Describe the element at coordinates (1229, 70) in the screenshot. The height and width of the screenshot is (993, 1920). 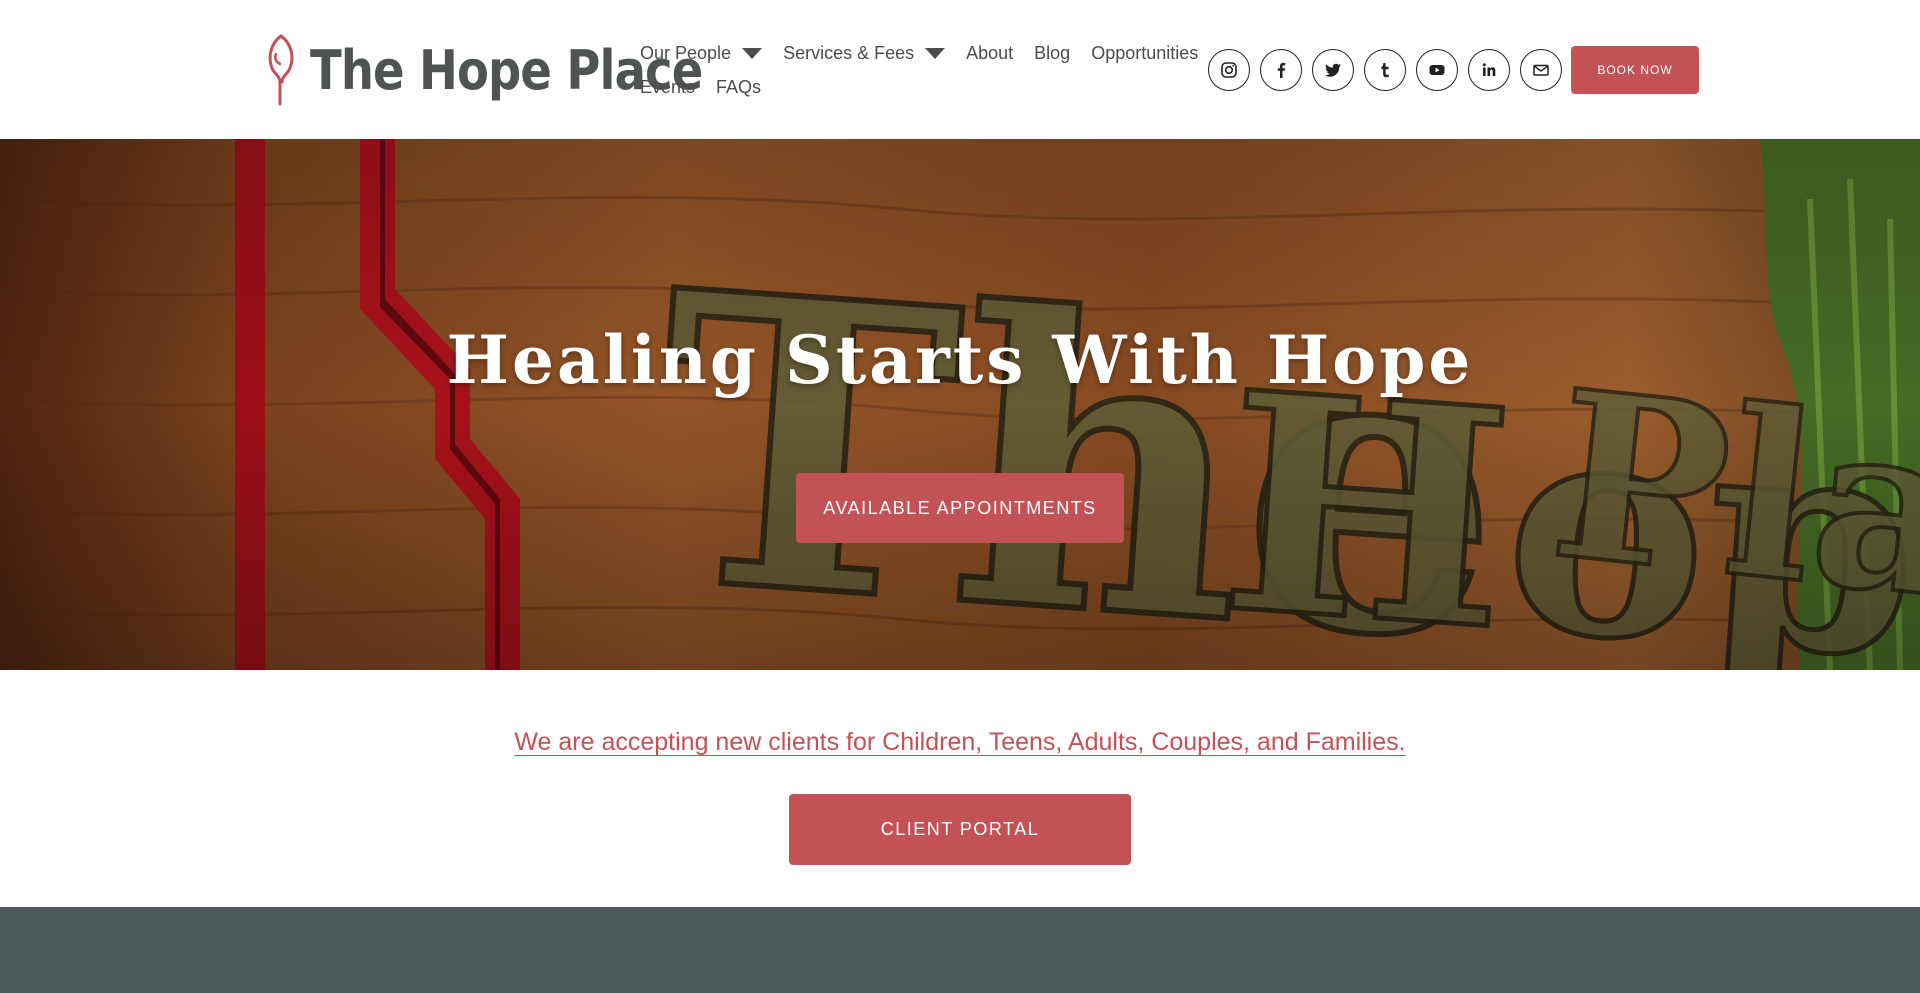
I see `instagram-icon` at that location.